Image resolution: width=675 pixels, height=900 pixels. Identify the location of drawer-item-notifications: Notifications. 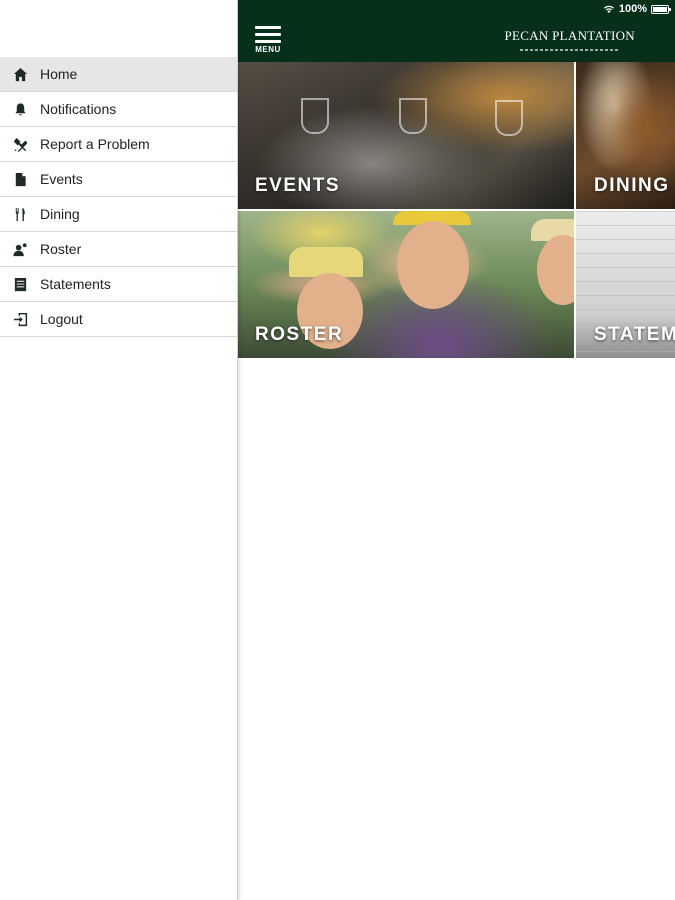
(118, 109).